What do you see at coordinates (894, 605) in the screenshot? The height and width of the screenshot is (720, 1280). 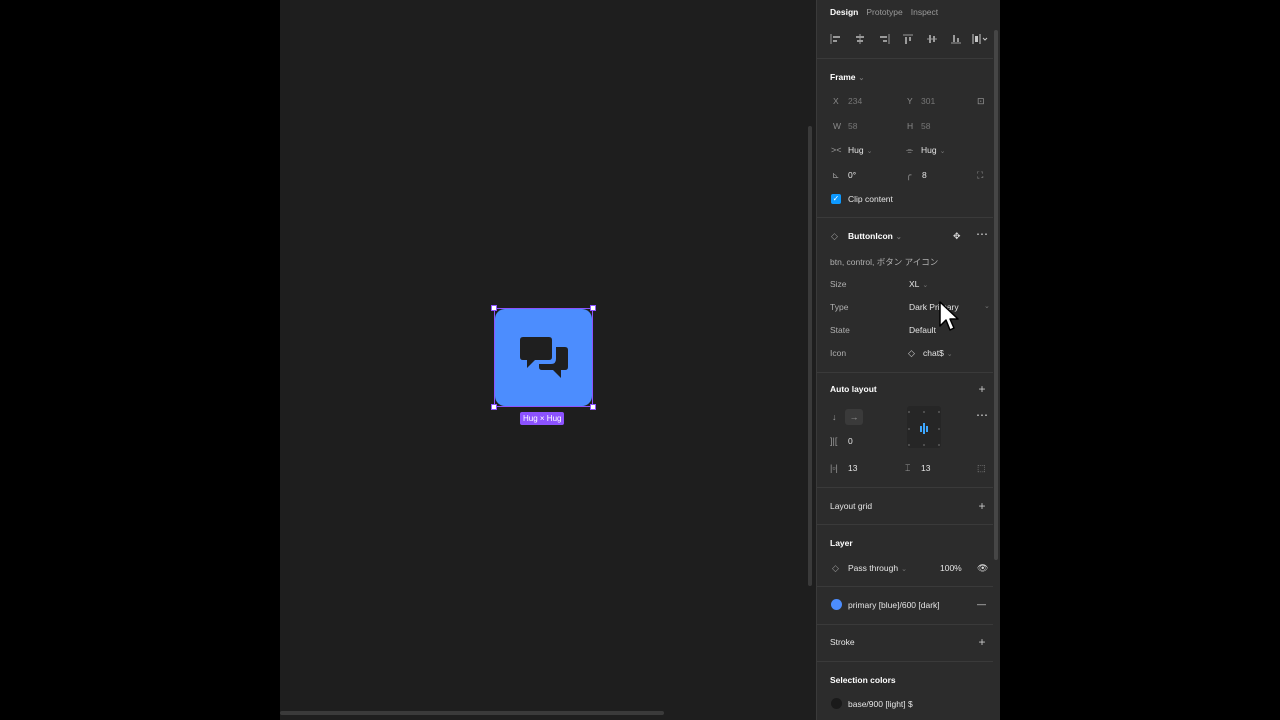 I see `fill-style-name: primary [blue]/600 [dark]` at bounding box center [894, 605].